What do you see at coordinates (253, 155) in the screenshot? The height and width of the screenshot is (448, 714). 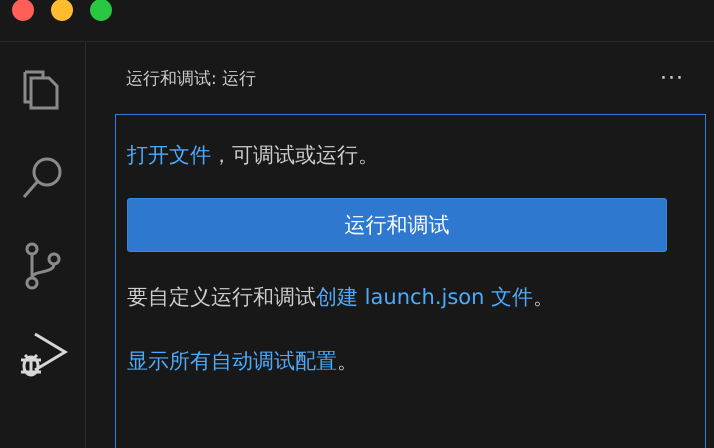 I see `hint-text: 打开文件，可调试或运行。` at bounding box center [253, 155].